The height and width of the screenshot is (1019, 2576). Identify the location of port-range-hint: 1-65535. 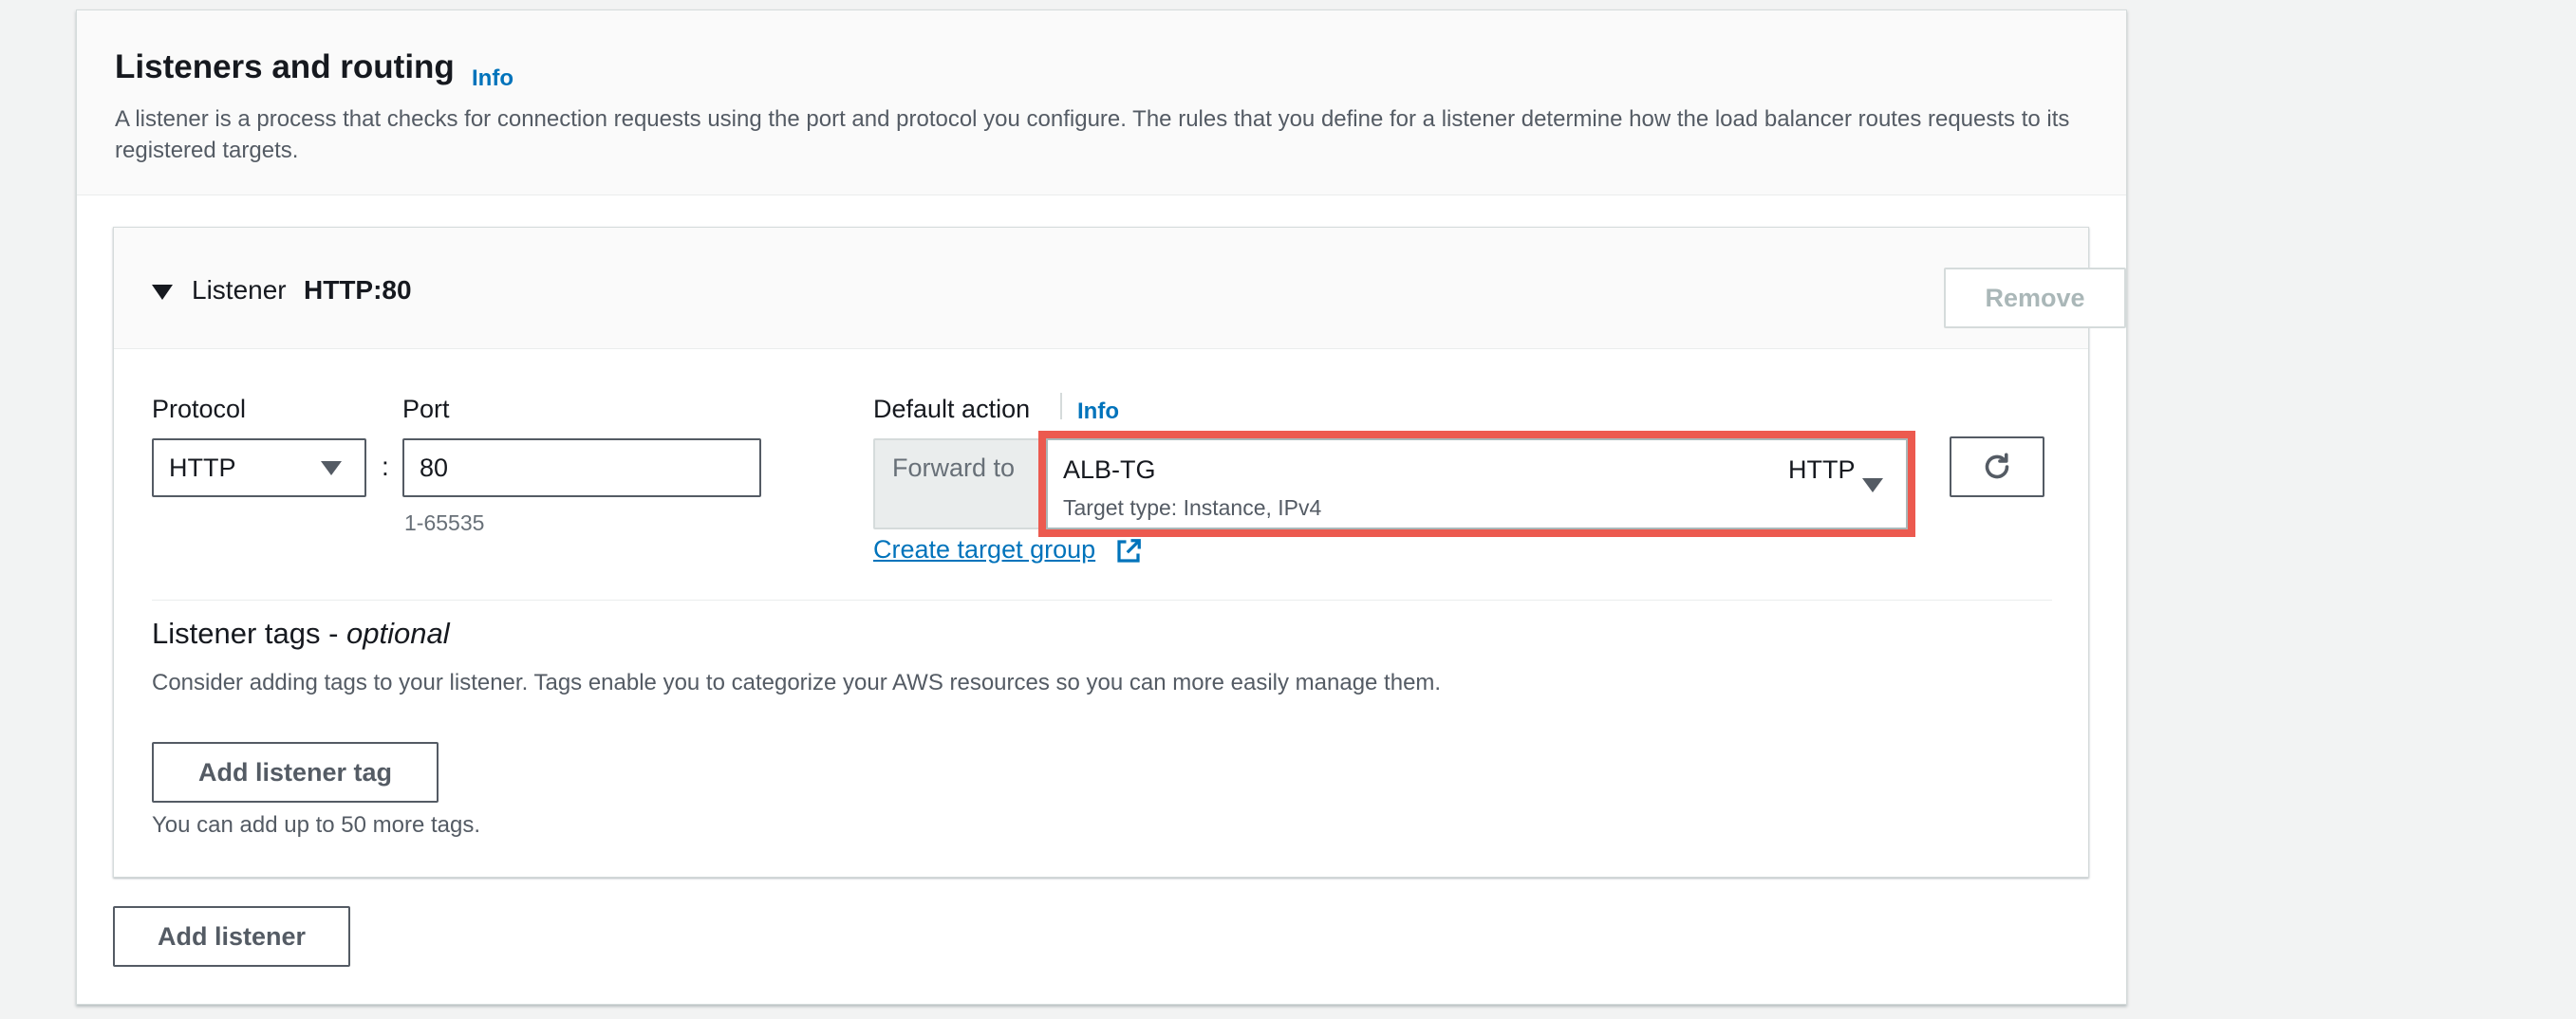
(444, 523).